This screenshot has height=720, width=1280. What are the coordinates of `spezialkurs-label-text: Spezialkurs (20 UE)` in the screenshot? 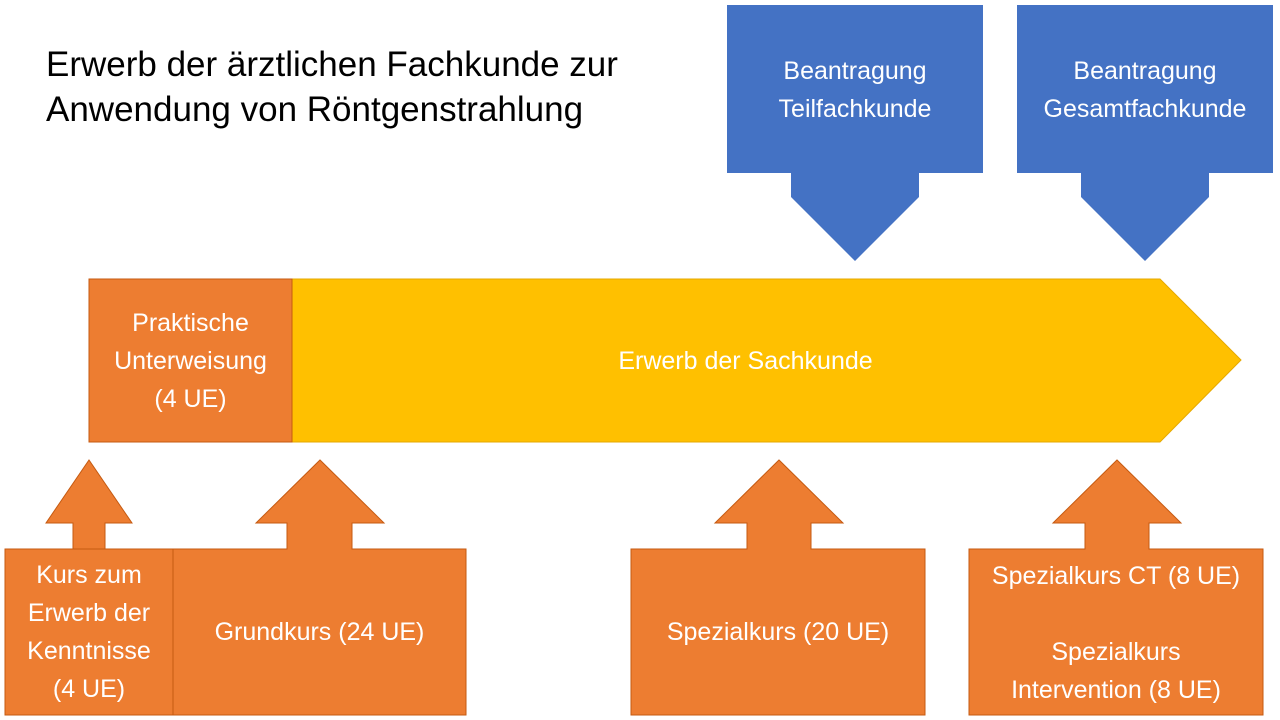 It's located at (778, 632).